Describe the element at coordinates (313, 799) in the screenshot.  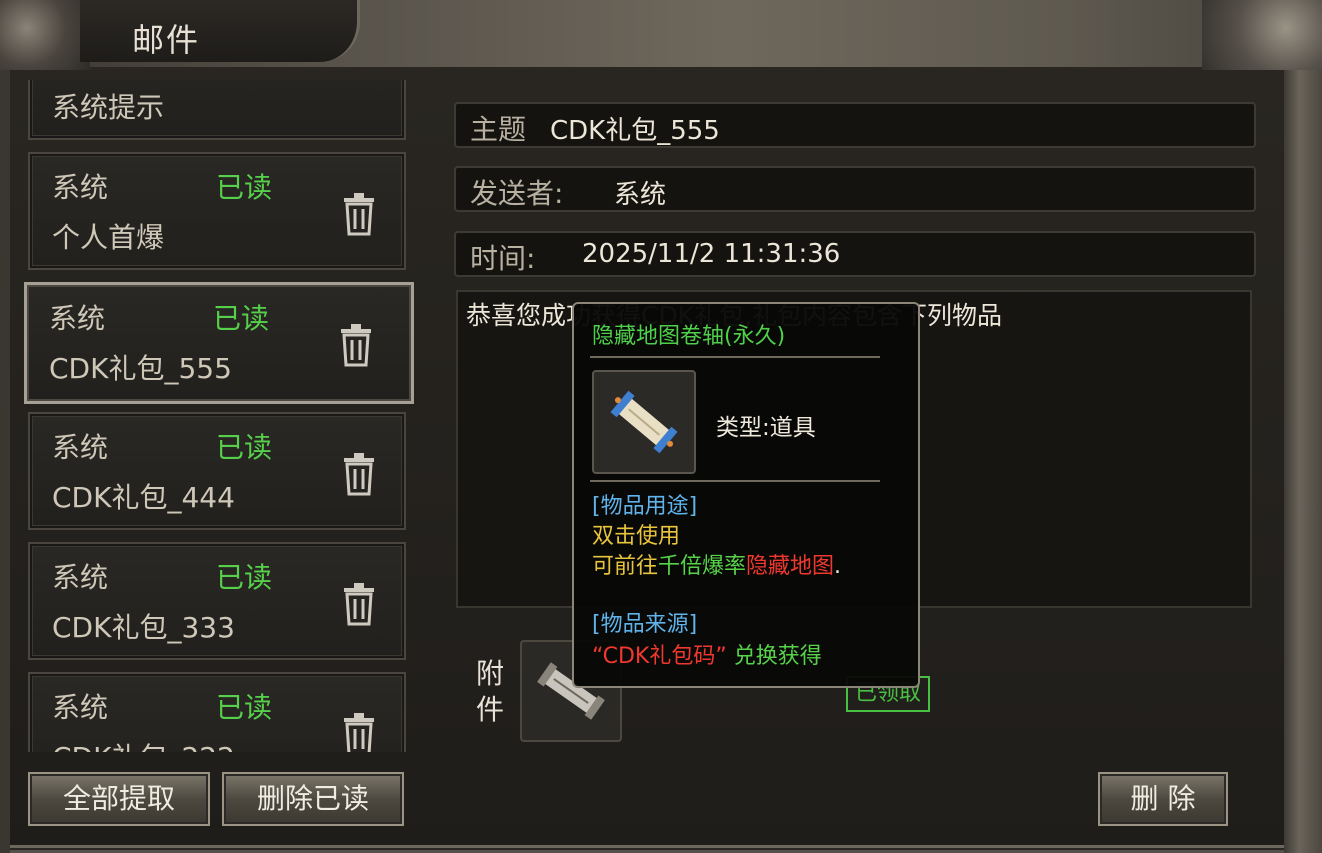
I see `delete-read-button: 删除已读` at that location.